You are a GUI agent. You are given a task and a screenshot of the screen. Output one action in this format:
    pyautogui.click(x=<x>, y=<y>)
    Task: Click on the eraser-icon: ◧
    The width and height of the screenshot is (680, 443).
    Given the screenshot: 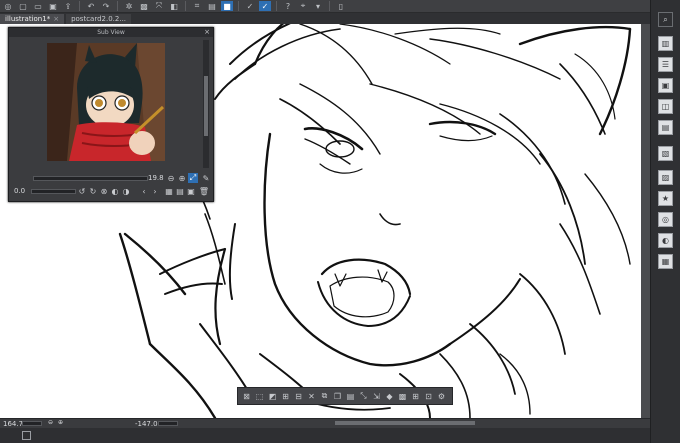 What is the action you would take?
    pyautogui.click(x=174, y=6)
    